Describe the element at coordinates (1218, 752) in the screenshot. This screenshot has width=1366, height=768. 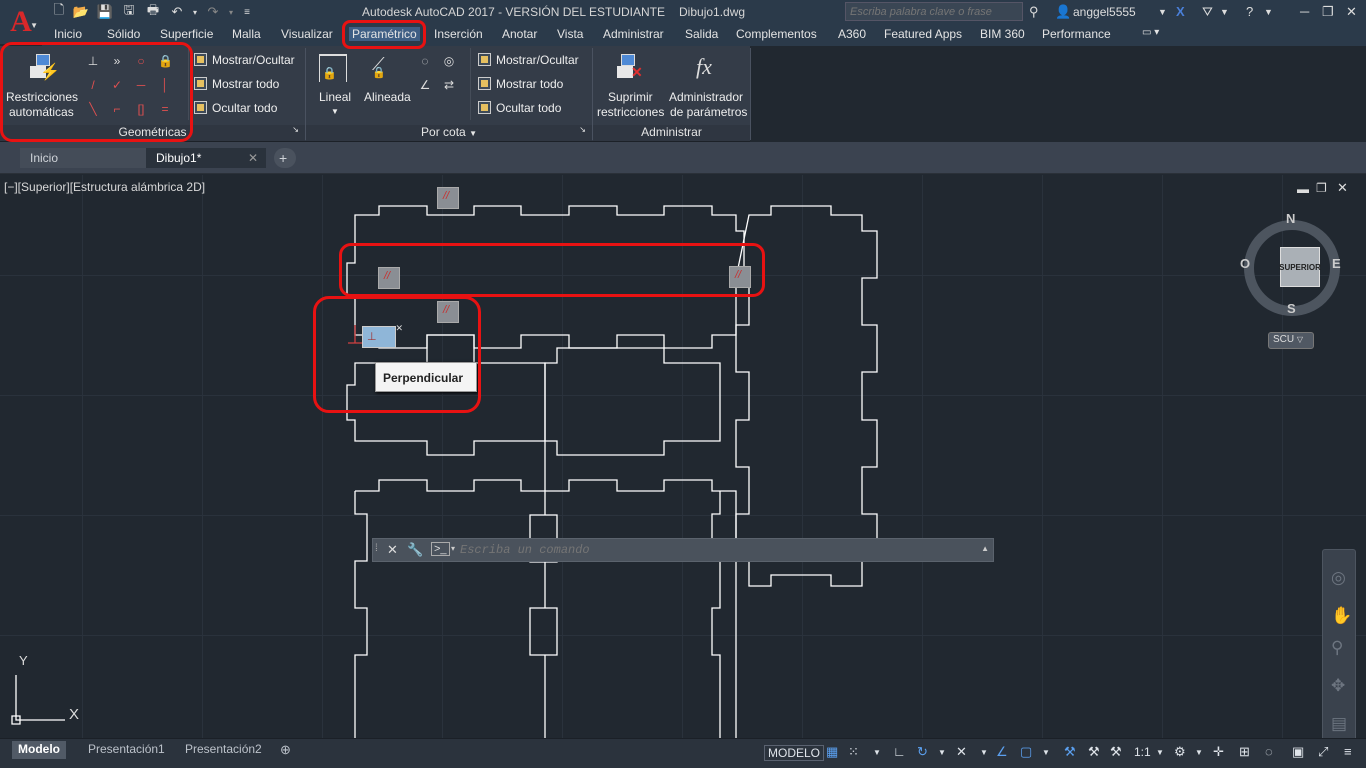
I see `annotation-monitor-icon: ✛` at that location.